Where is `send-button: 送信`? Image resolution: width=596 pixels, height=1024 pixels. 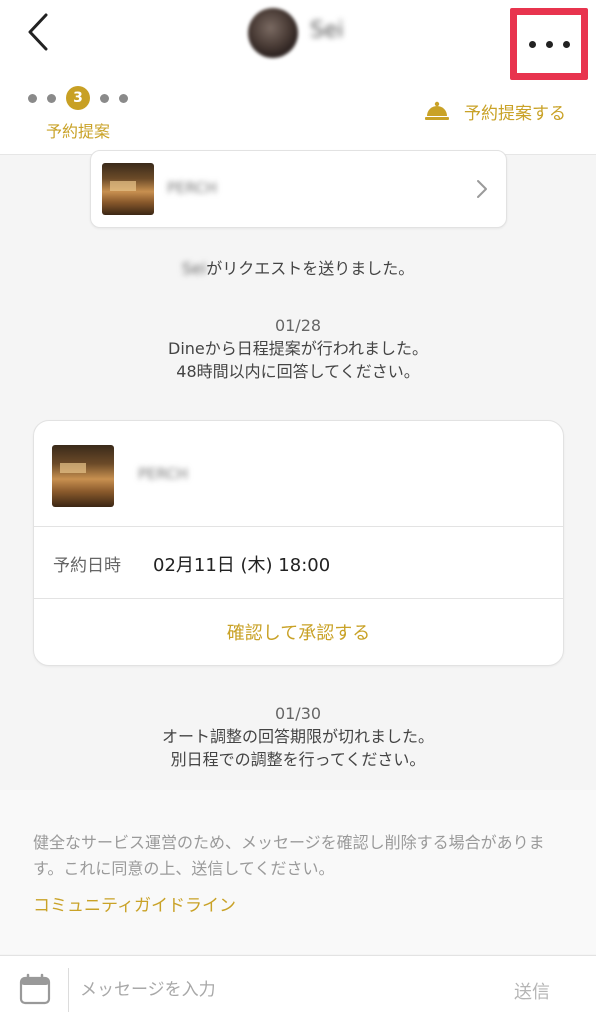 send-button: 送信 is located at coordinates (532, 991).